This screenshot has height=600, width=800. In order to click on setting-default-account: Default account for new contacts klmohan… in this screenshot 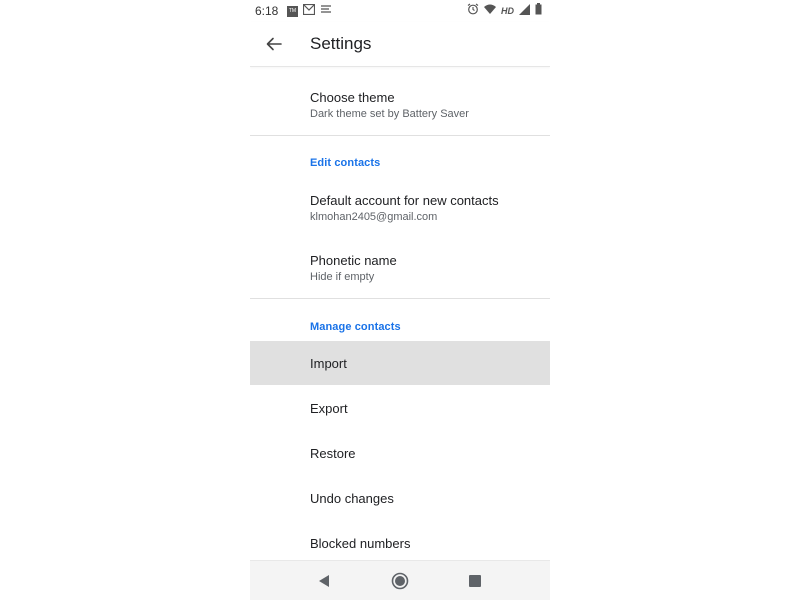, I will do `click(400, 209)`.